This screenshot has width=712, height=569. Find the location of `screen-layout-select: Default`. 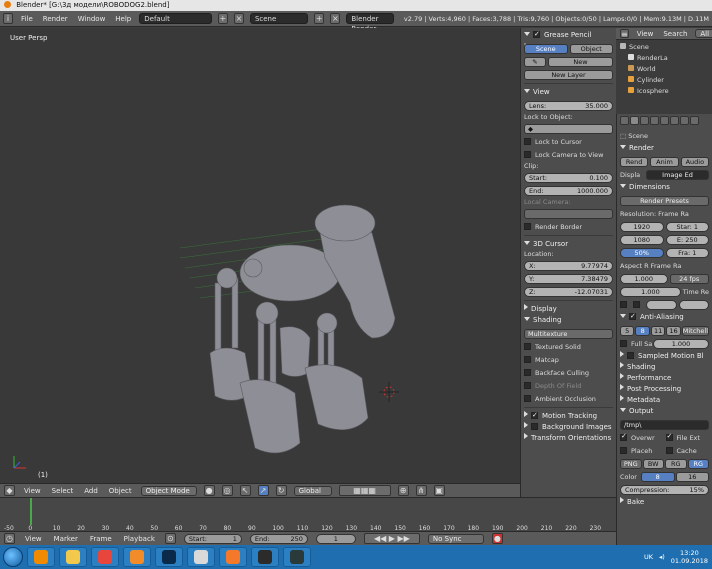

screen-layout-select: Default is located at coordinates (175, 18).